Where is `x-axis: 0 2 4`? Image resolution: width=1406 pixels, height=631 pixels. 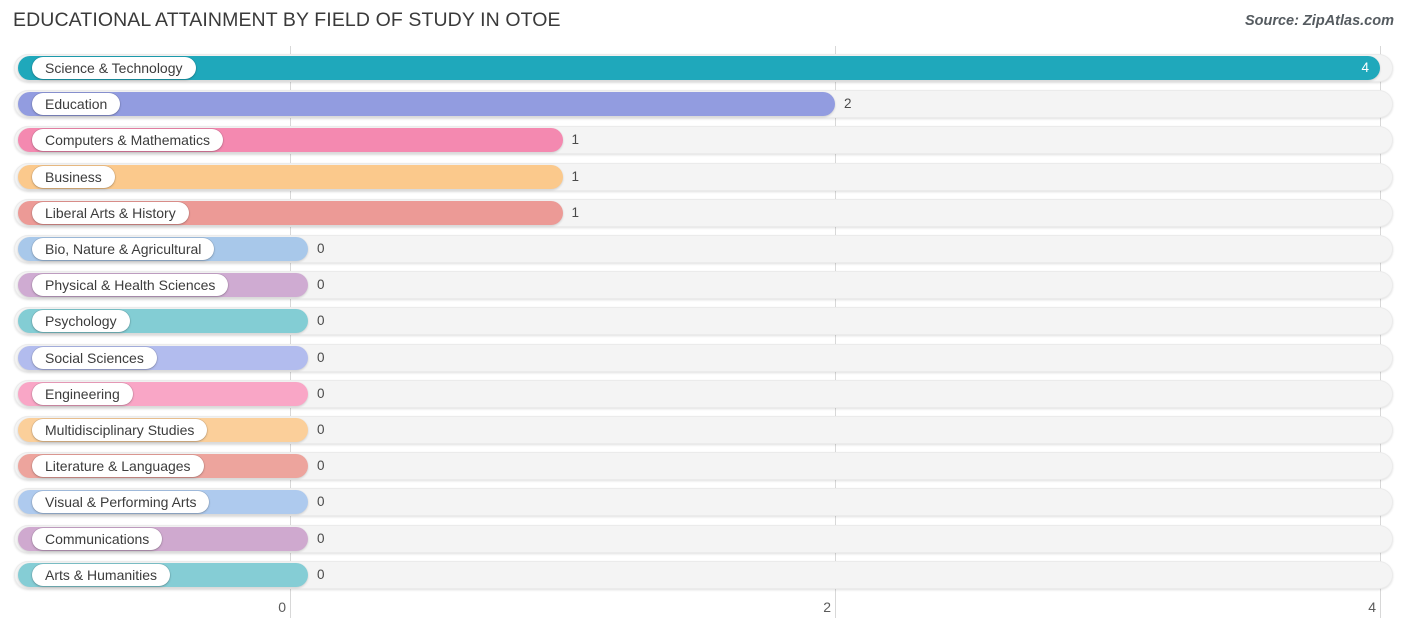 x-axis: 0 2 4 is located at coordinates (703, 613).